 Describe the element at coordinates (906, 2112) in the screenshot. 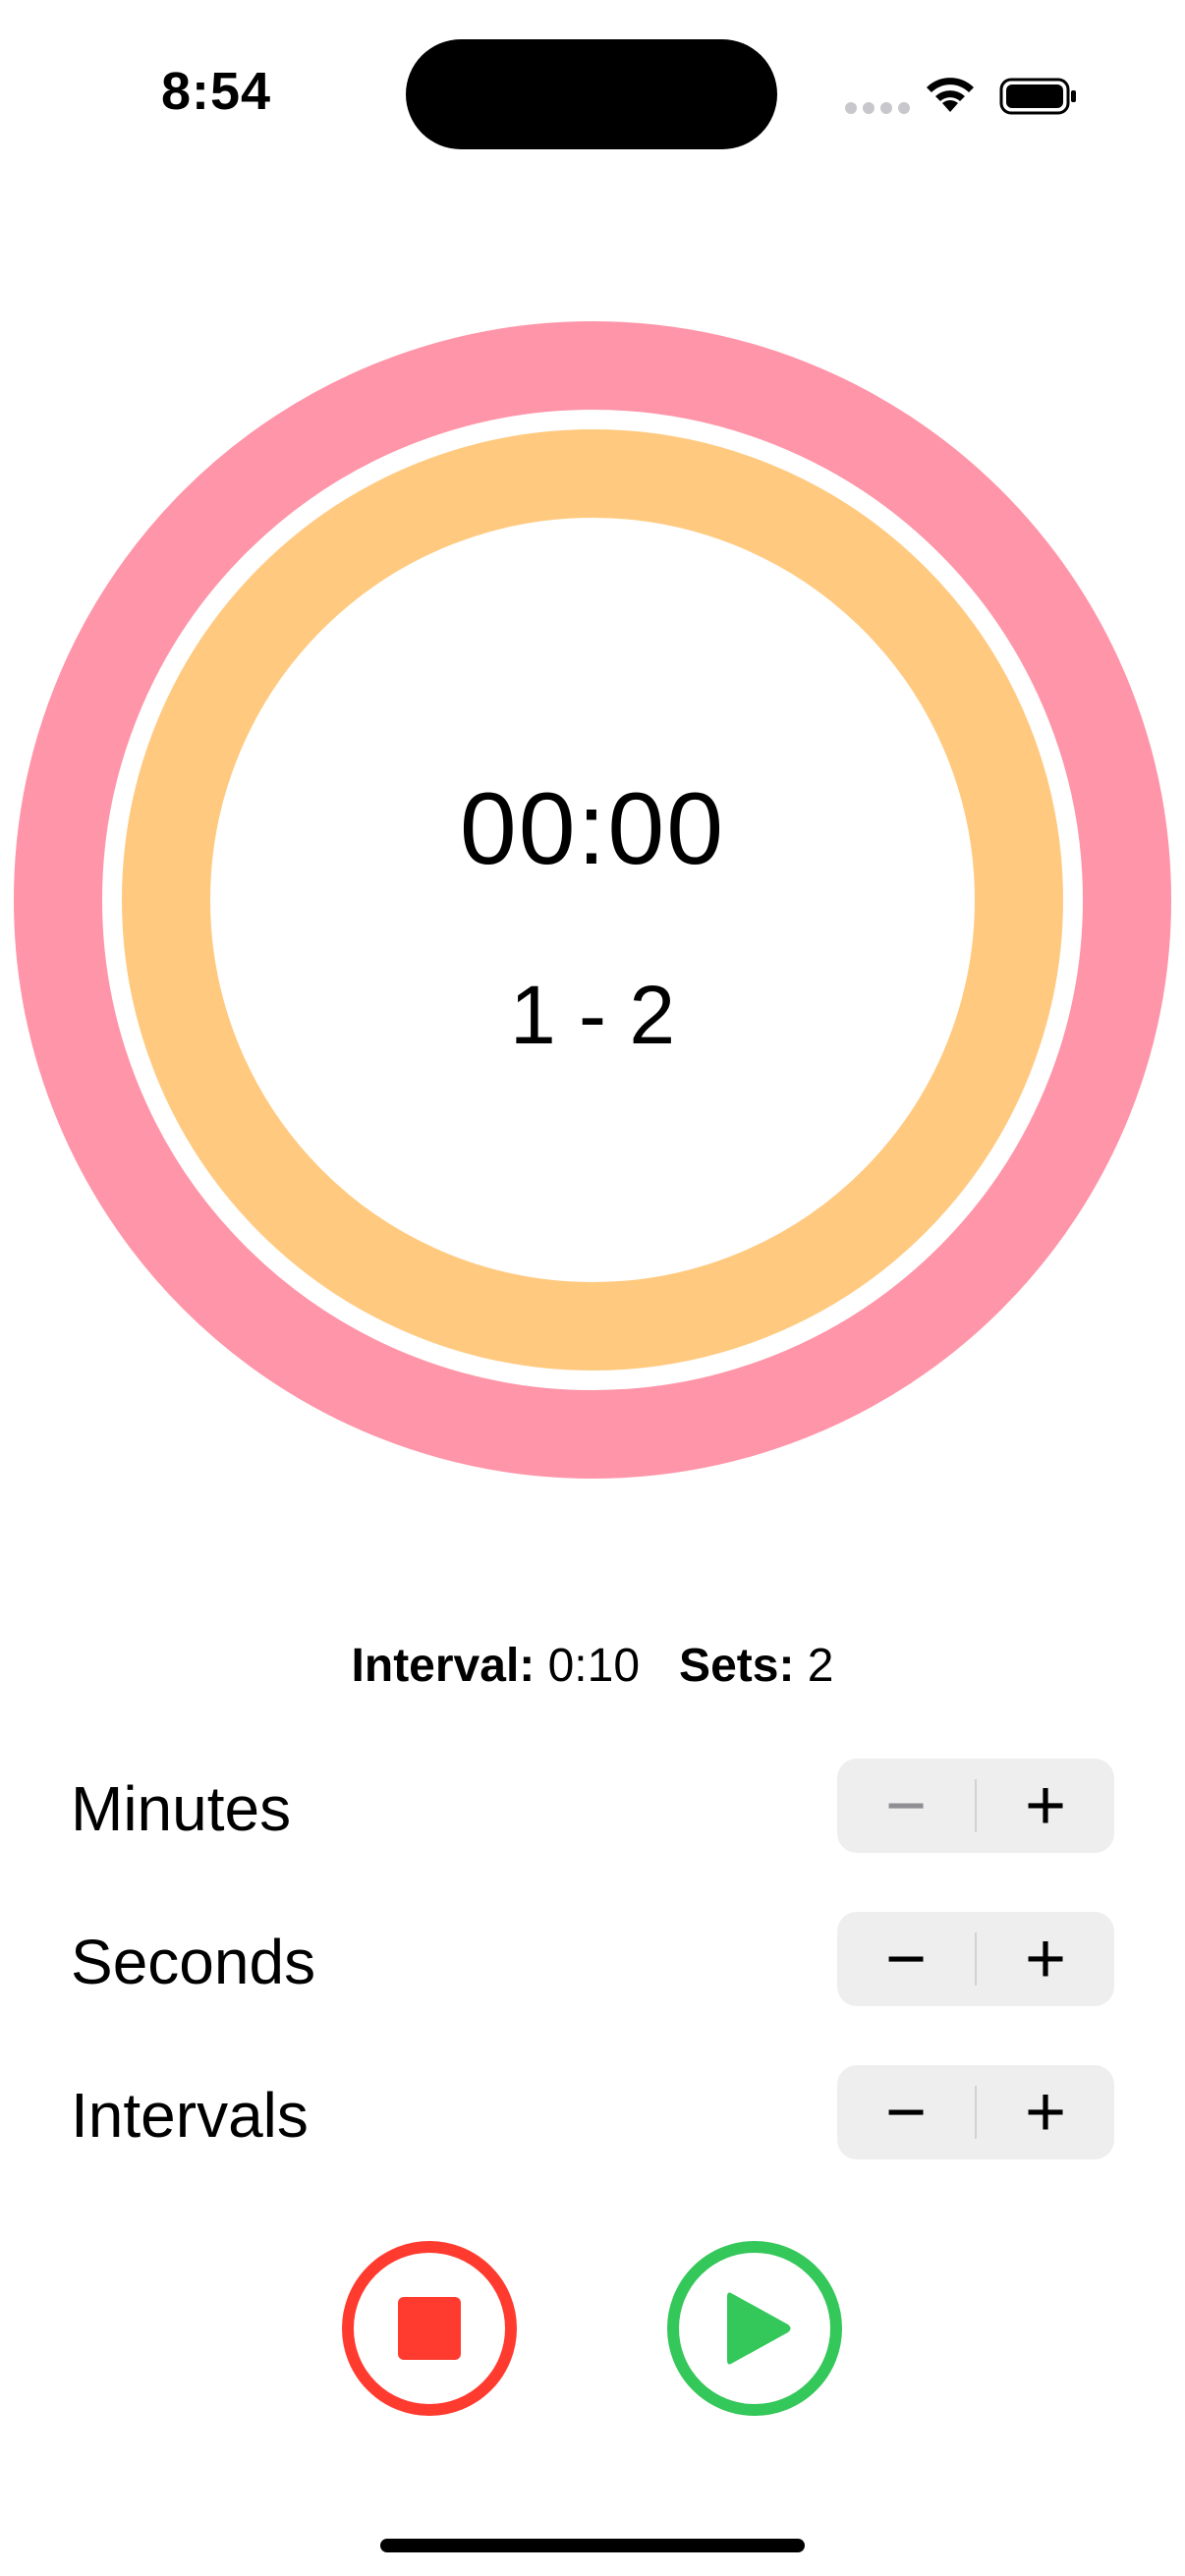

I see `intervals-decrement-button: −` at that location.